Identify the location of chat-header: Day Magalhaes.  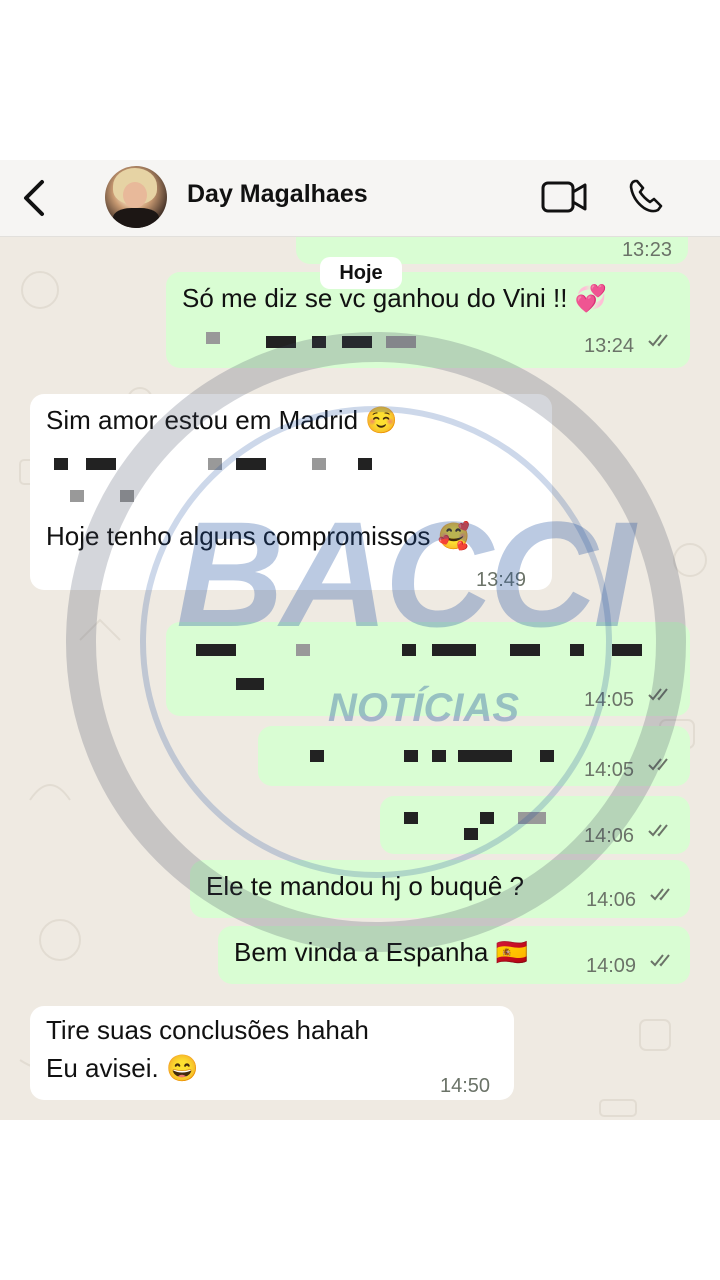
(360, 198).